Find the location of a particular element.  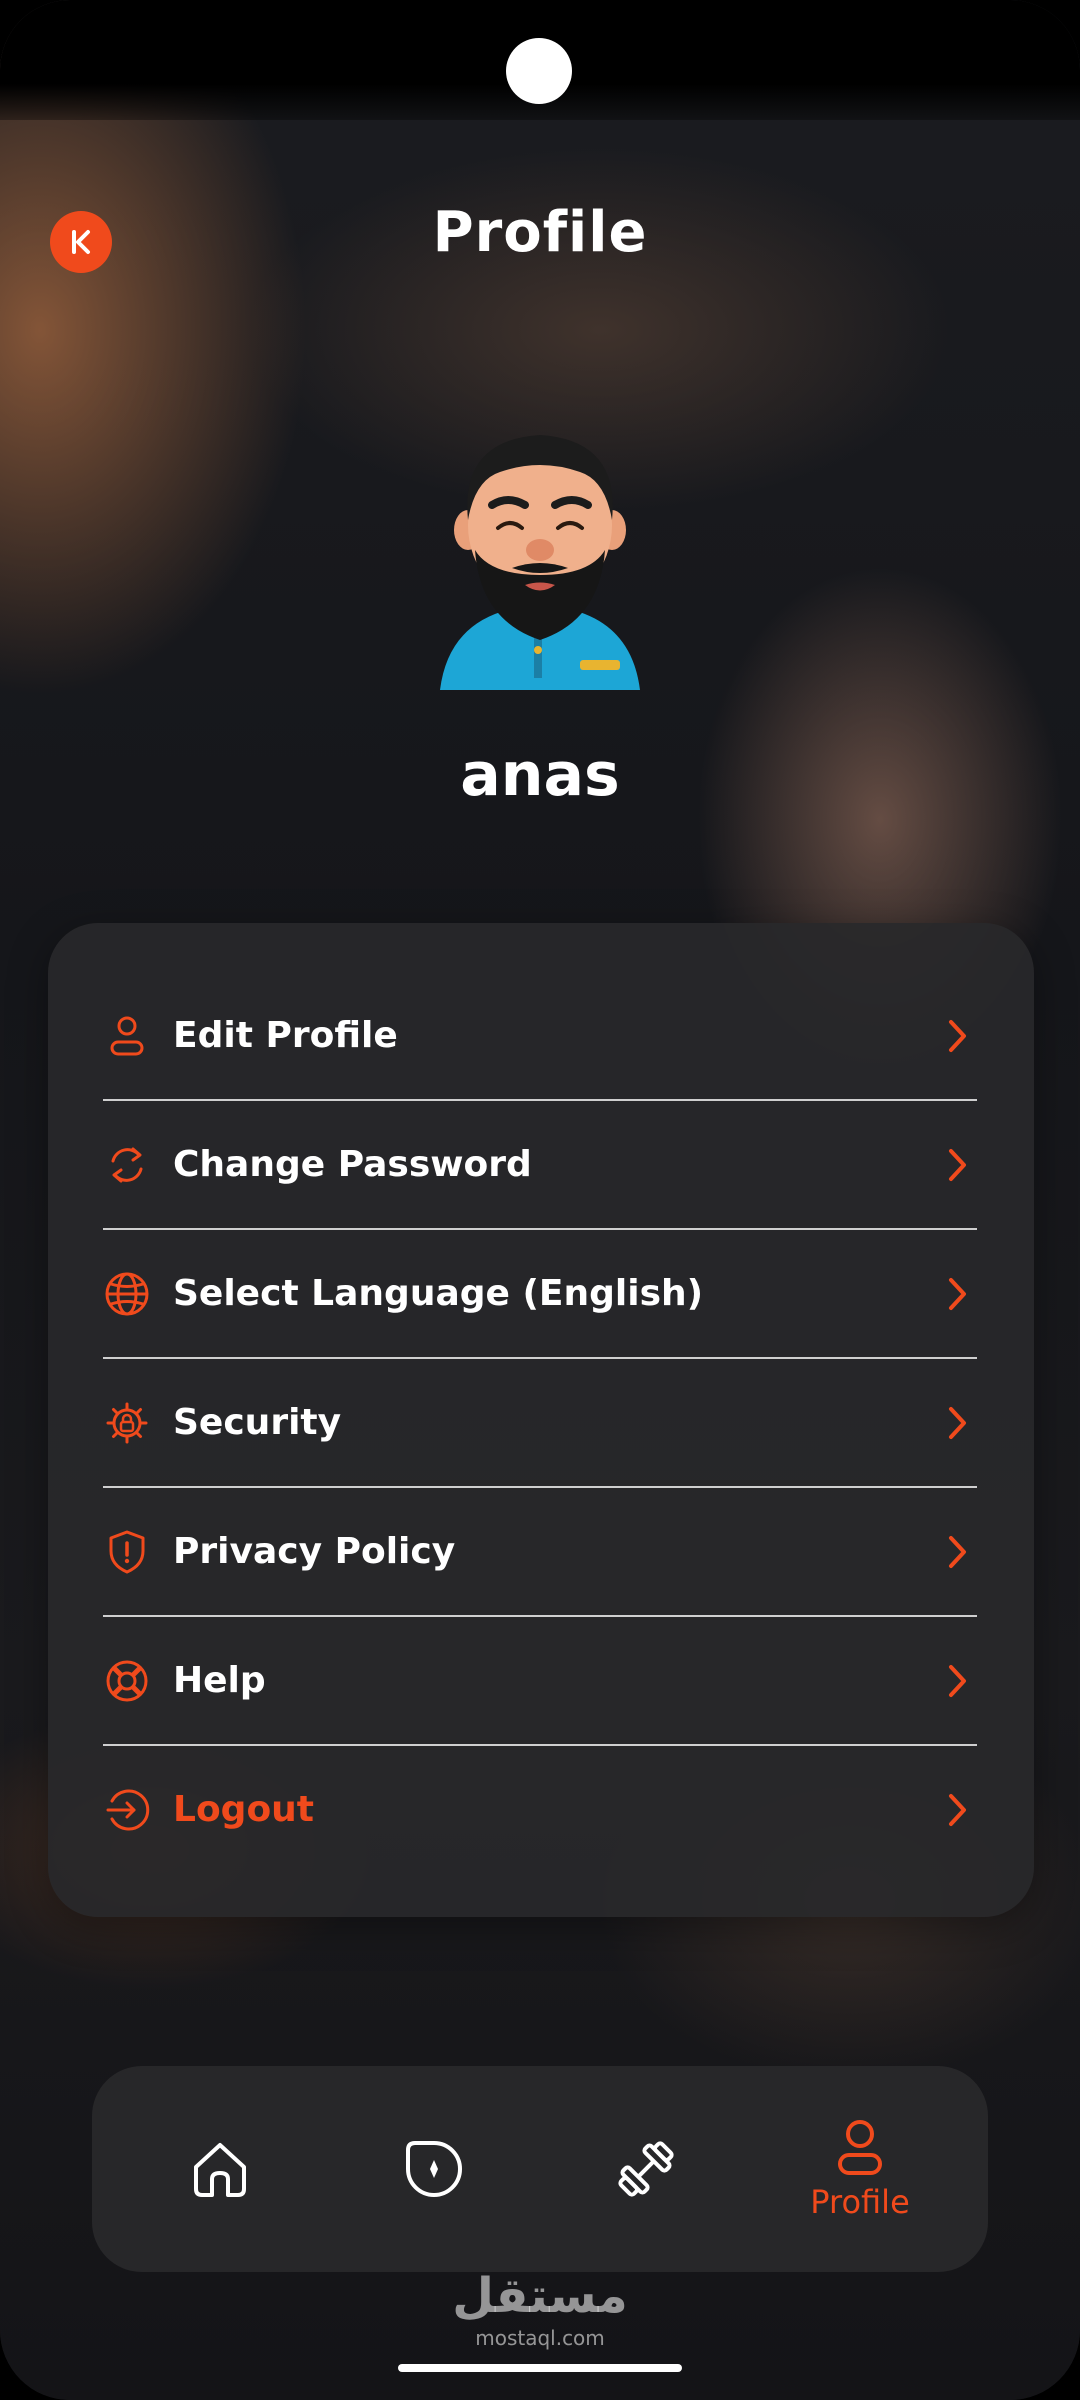

menu-item-label: Privacy Policy is located at coordinates (314, 1551).